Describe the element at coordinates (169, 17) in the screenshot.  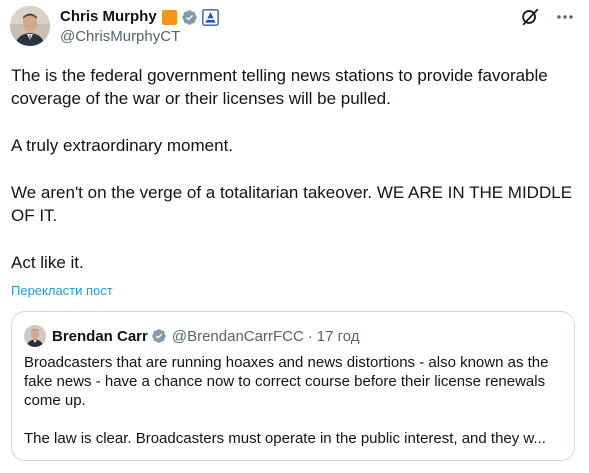
I see `orange-badge-icon` at that location.